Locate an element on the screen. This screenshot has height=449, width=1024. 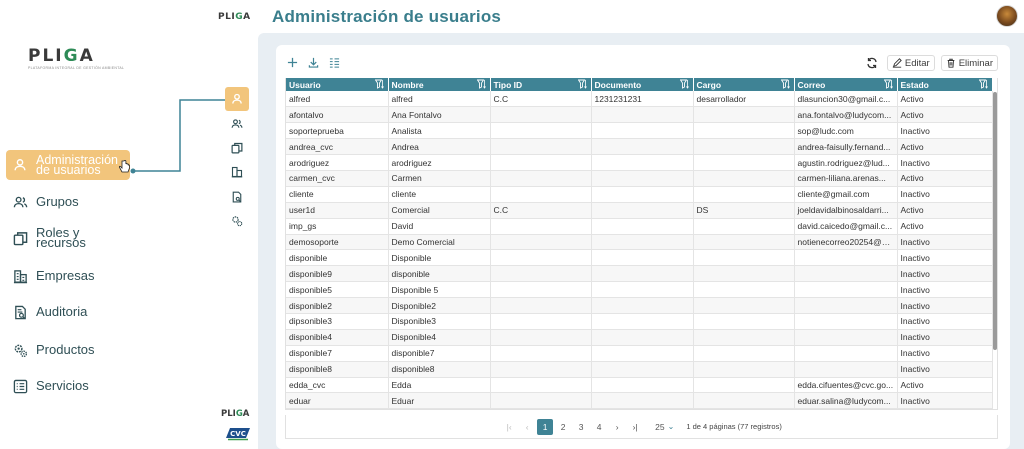
column-header: Documento is located at coordinates (642, 84).